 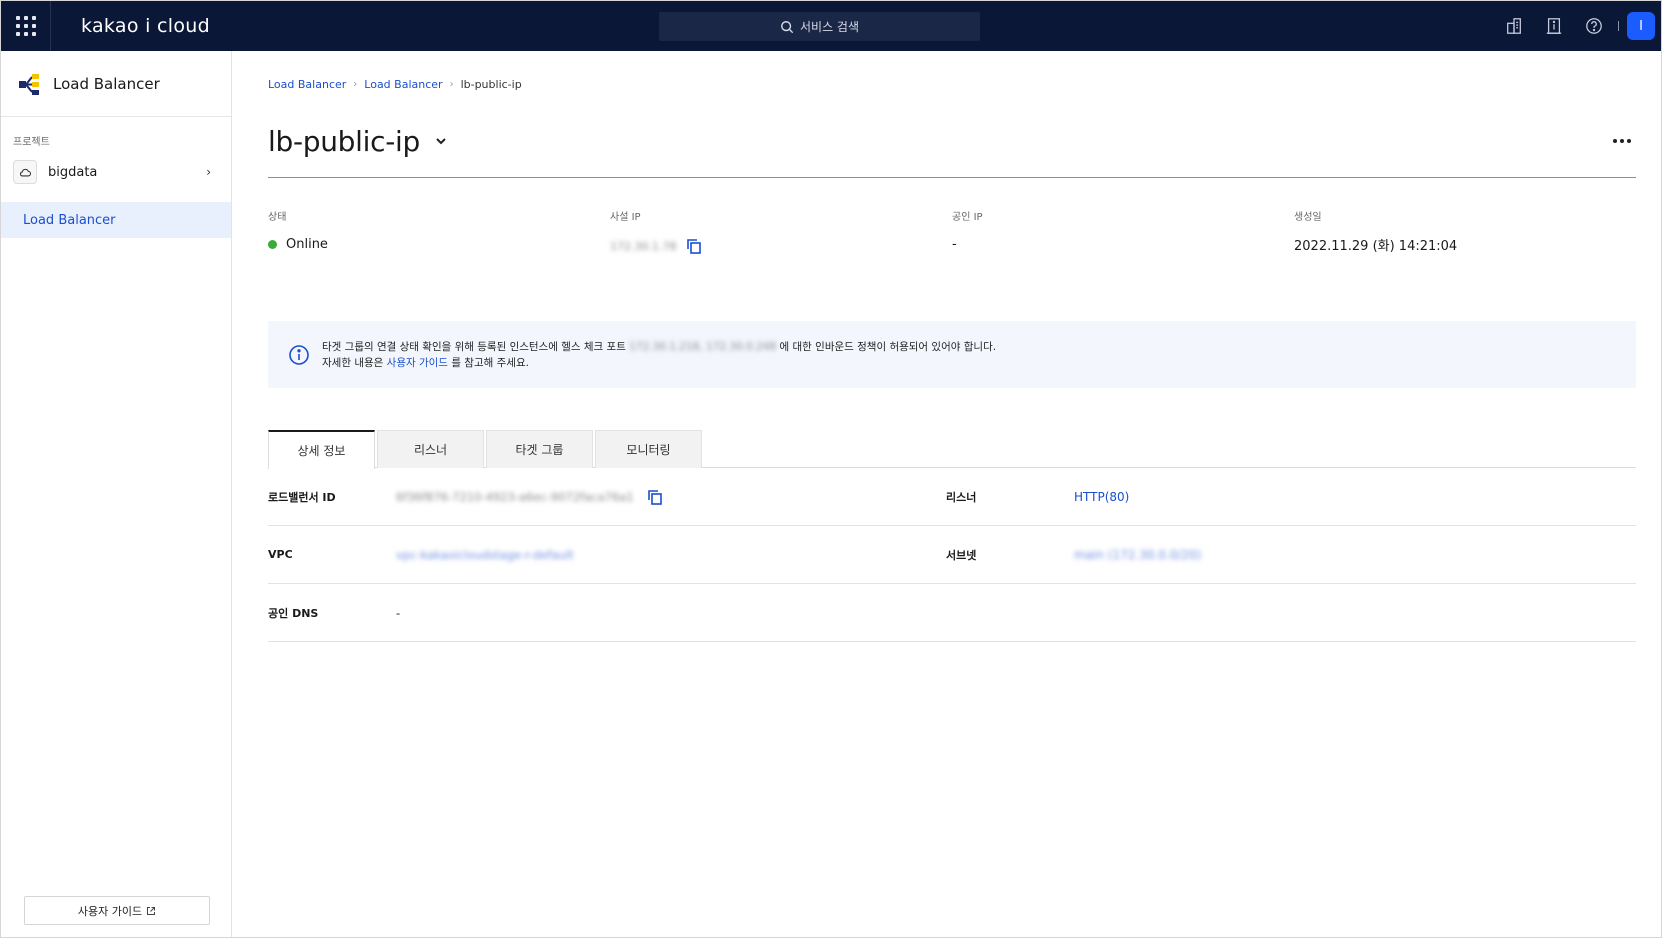 I want to click on page-title: lb-public-ip, so click(x=344, y=141).